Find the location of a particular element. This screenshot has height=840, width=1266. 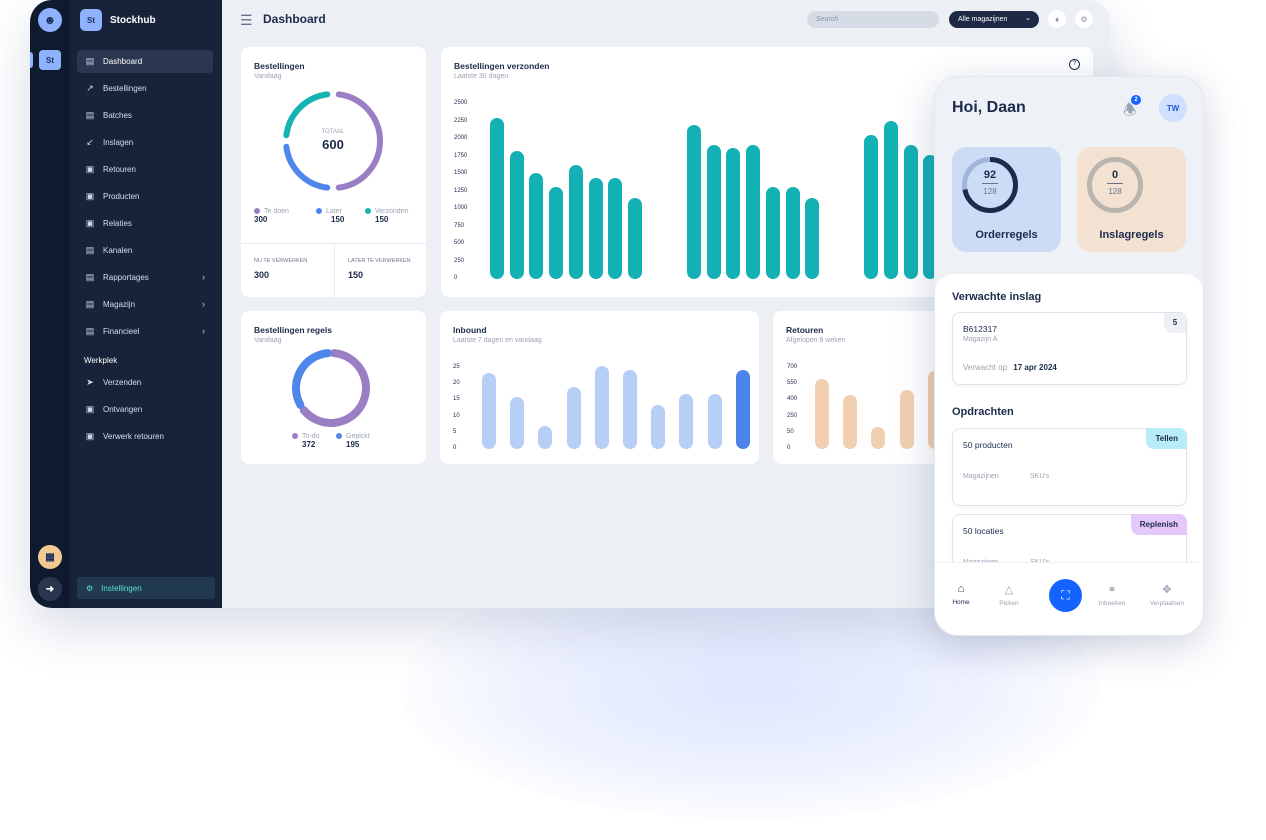

now-label: NU TE VERWERKEN is located at coordinates (281, 261).